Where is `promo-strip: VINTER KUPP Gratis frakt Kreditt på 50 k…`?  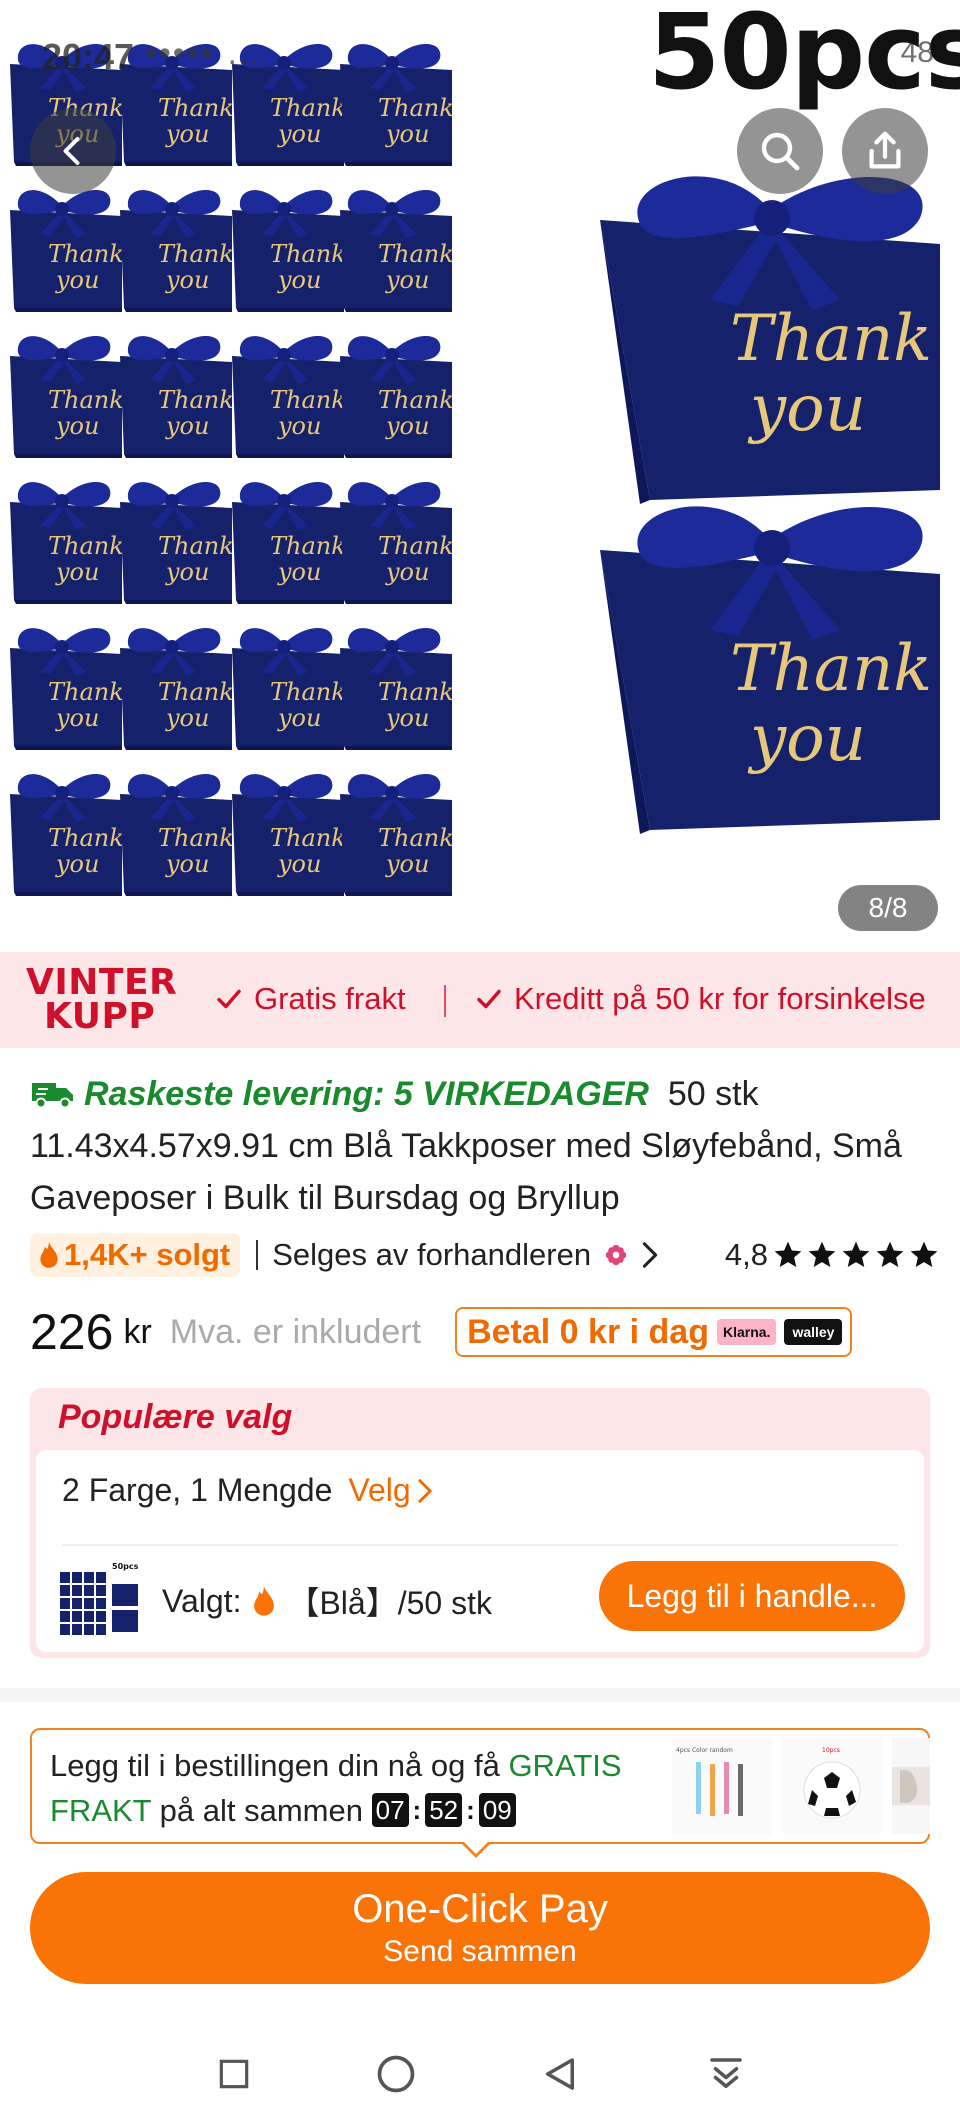 promo-strip: VINTER KUPP Gratis frakt Kreditt på 50 k… is located at coordinates (480, 1000).